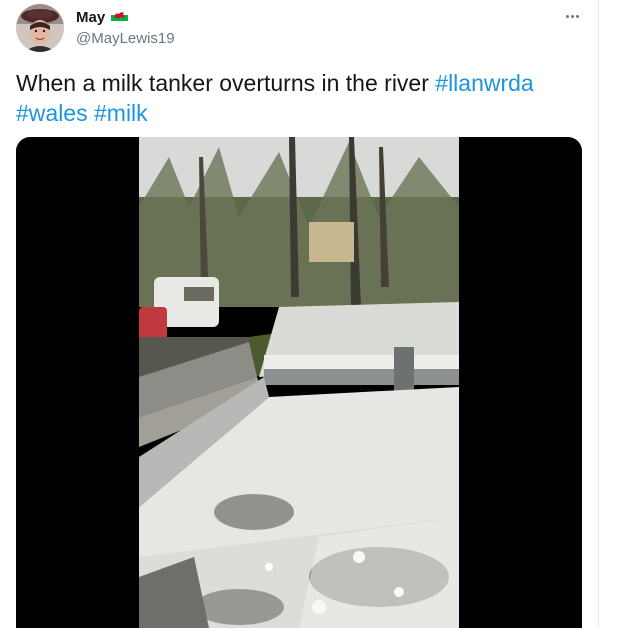 The image size is (621, 628). Describe the element at coordinates (598, 314) in the screenshot. I see `timeline-divider` at that location.